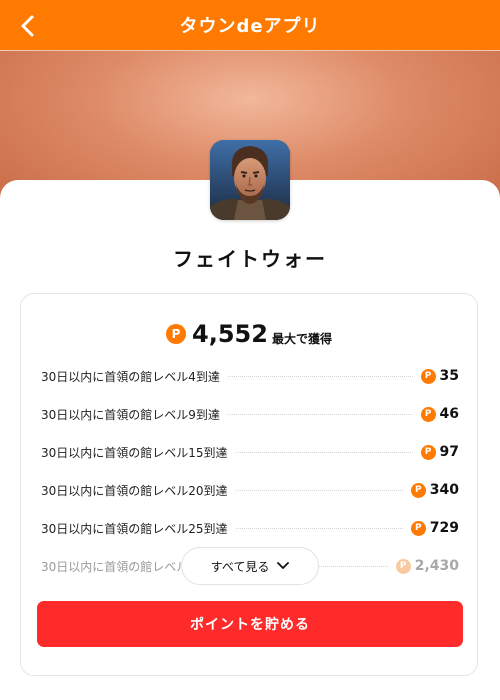 Image resolution: width=500 pixels, height=700 pixels. Describe the element at coordinates (444, 490) in the screenshot. I see `mission-points: 340` at that location.